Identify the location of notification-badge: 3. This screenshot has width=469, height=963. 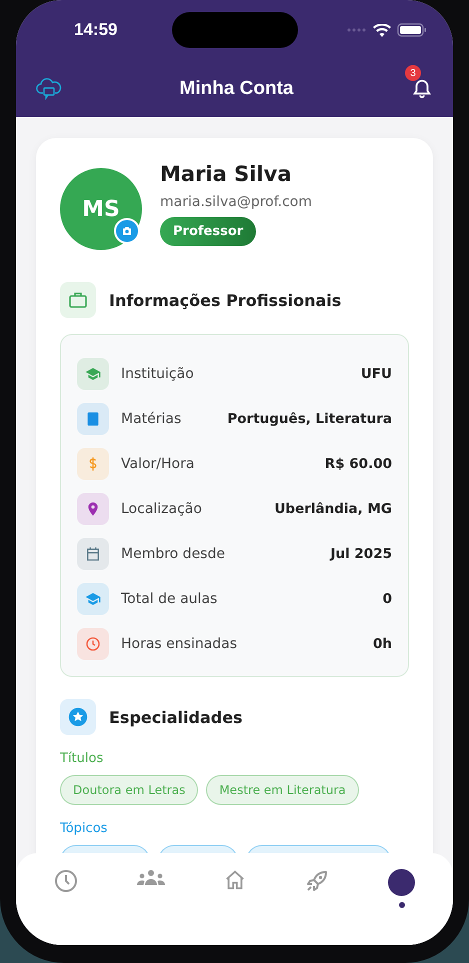
(413, 73).